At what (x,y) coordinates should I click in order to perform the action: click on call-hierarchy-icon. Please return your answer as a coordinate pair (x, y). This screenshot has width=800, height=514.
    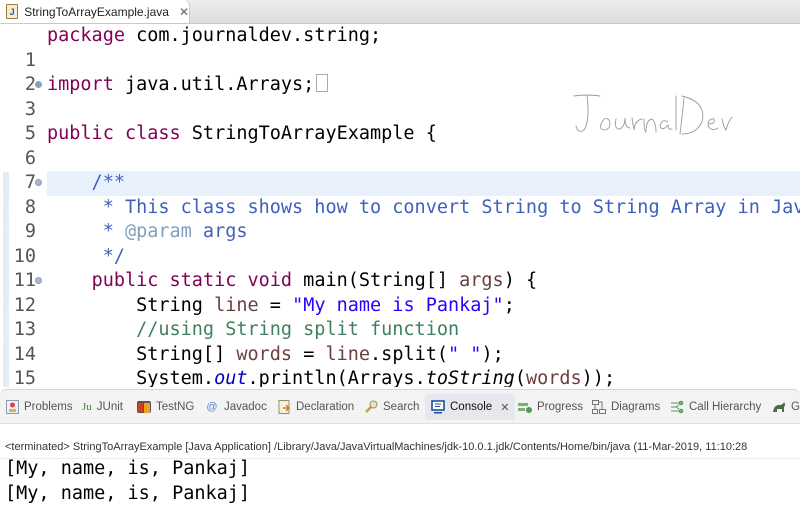
    Looking at the image, I should click on (677, 407).